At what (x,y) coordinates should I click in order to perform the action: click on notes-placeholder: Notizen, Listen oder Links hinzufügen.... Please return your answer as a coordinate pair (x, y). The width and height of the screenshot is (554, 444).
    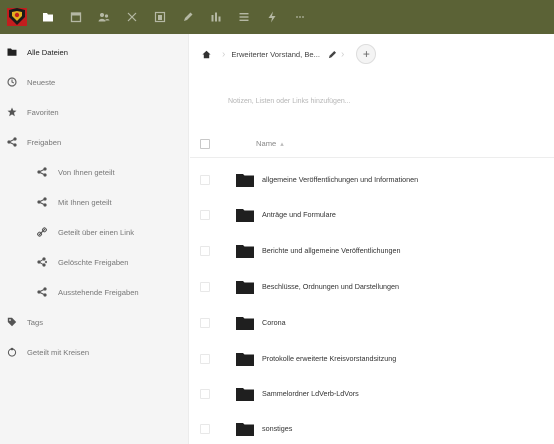
    Looking at the image, I should click on (289, 101).